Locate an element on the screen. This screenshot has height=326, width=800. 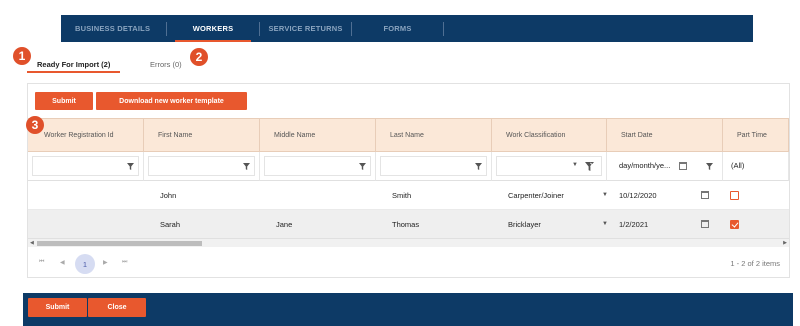
cell-first-name: Sarah is located at coordinates (202, 224).